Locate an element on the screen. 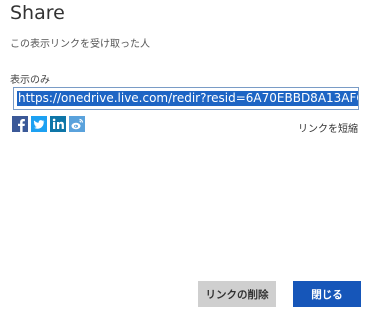 This screenshot has width=380, height=320. dialog-subtitle: この表示リンクを受け取った人 is located at coordinates (80, 44).